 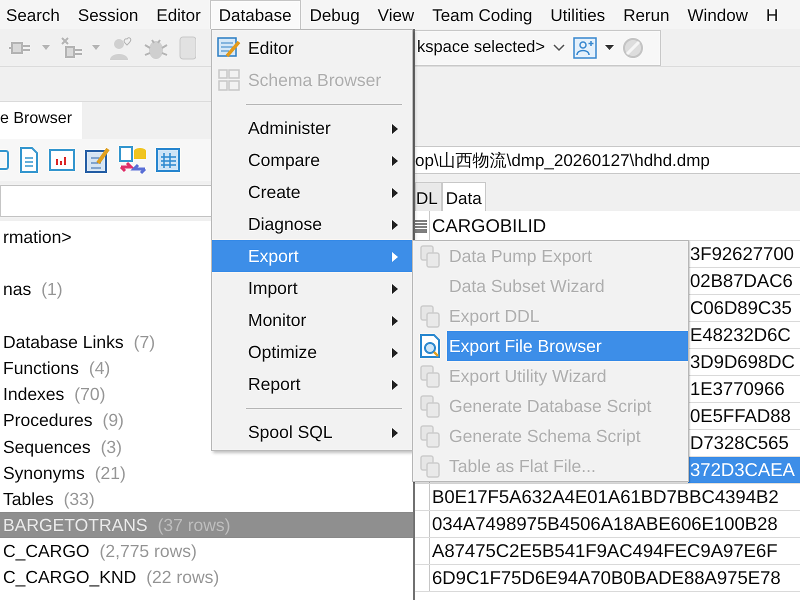 What do you see at coordinates (255, 14) in the screenshot?
I see `menu-item: Database` at bounding box center [255, 14].